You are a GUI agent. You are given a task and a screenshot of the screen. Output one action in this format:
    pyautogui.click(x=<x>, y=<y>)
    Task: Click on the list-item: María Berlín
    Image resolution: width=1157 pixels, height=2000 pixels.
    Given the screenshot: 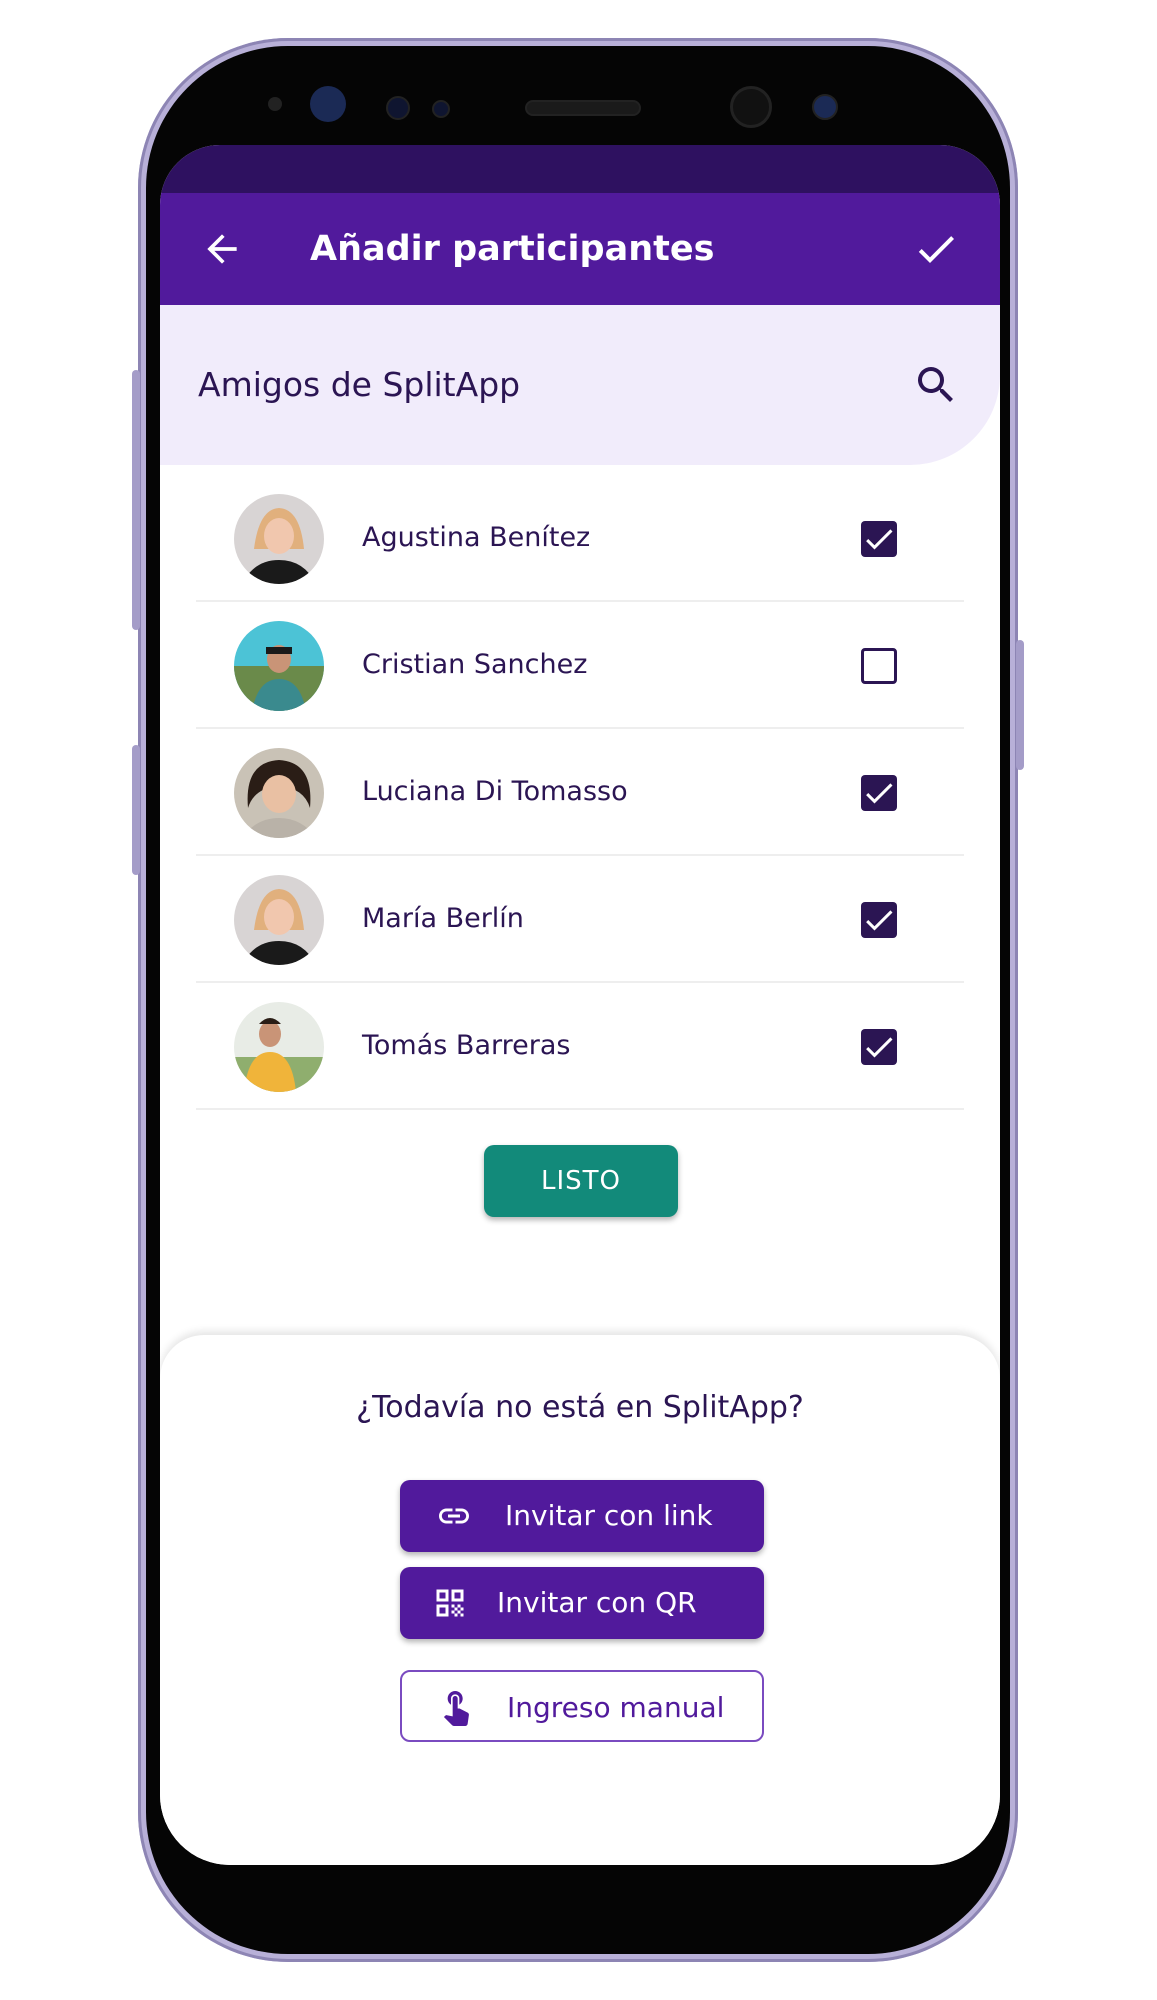 What is the action you would take?
    pyautogui.click(x=580, y=919)
    